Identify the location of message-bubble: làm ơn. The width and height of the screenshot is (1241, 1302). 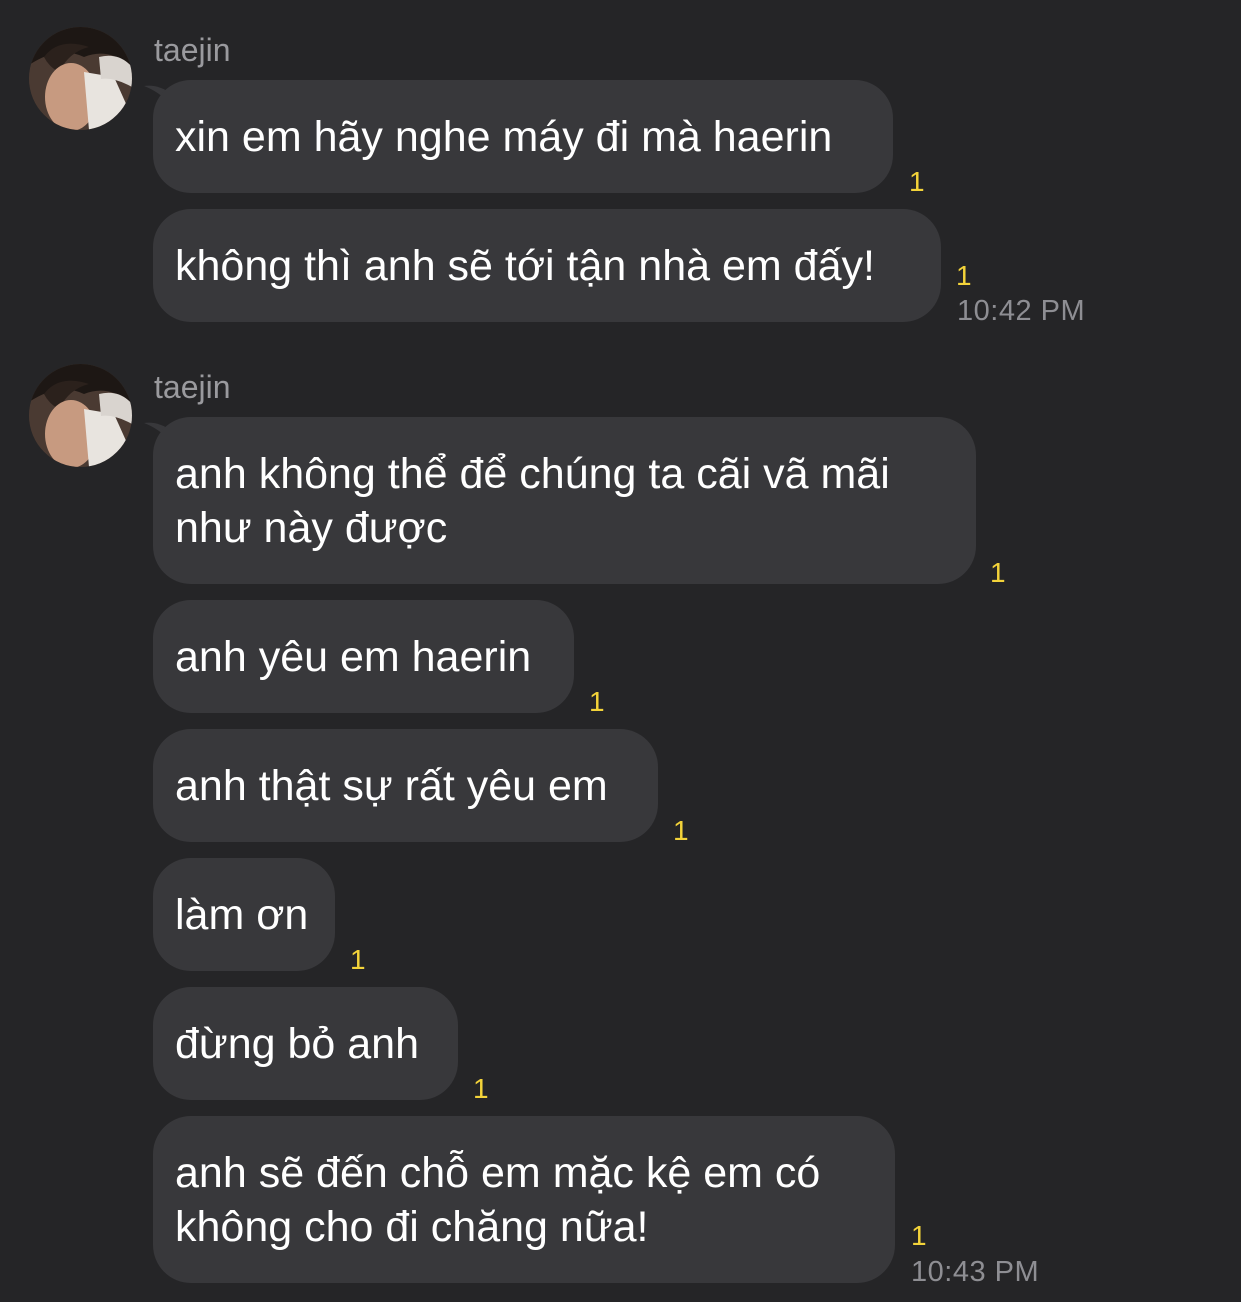
(244, 914).